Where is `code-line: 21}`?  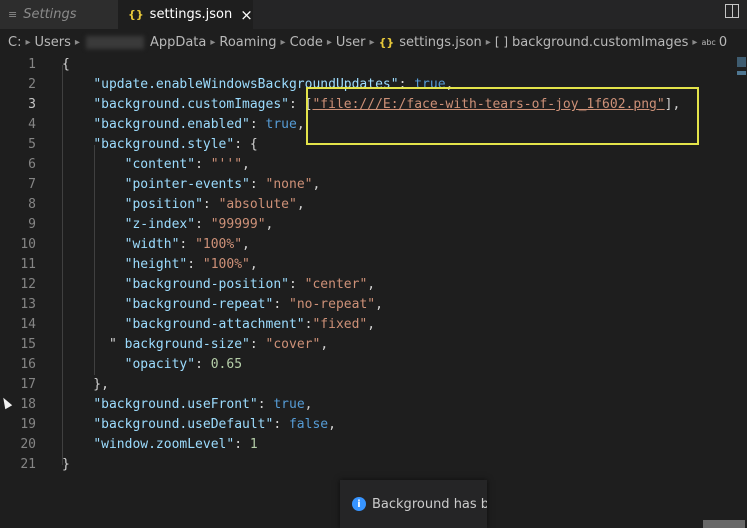
code-line: 21} is located at coordinates (367, 465).